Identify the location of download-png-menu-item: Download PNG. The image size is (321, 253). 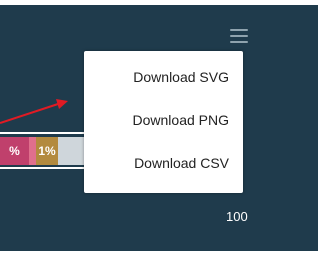
(163, 120).